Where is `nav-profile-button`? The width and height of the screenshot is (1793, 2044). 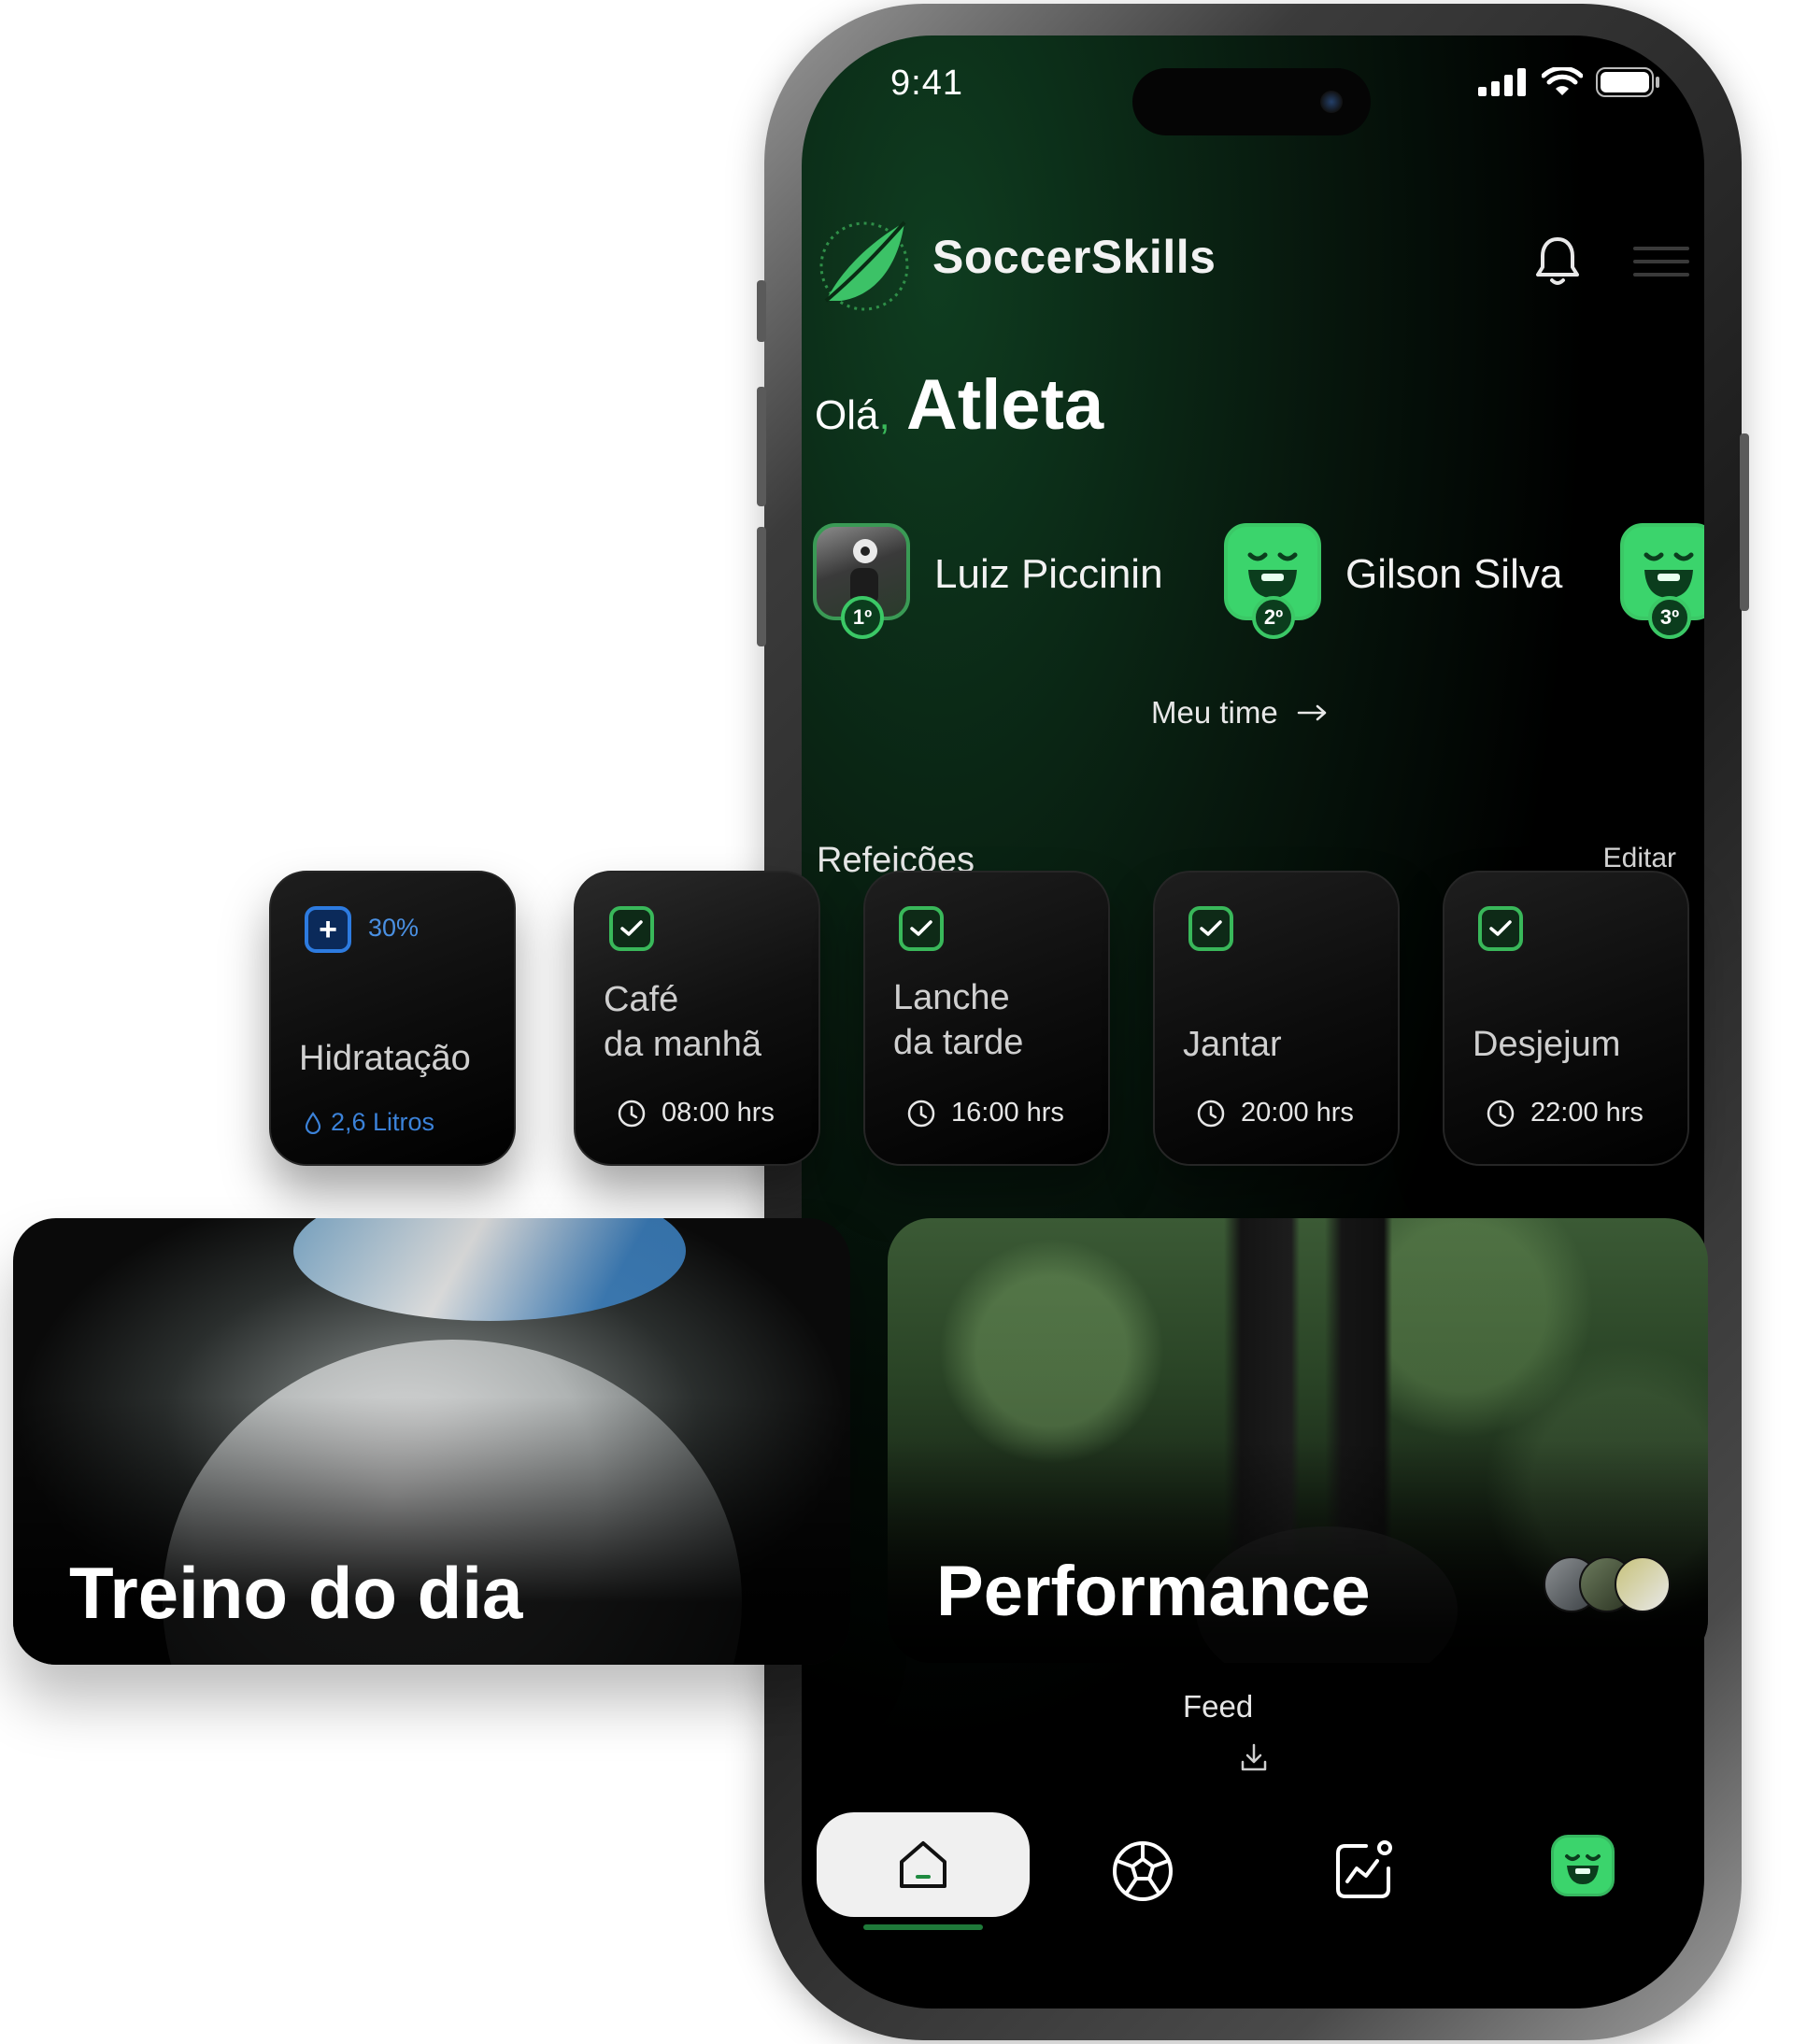
nav-profile-button is located at coordinates (1583, 1865).